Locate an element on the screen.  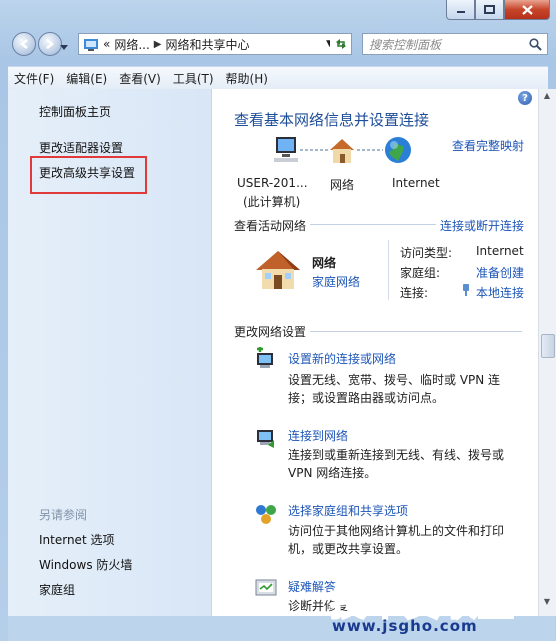
sidebar-item-adapter-settings: 更改适配器设置 is located at coordinates (81, 147).